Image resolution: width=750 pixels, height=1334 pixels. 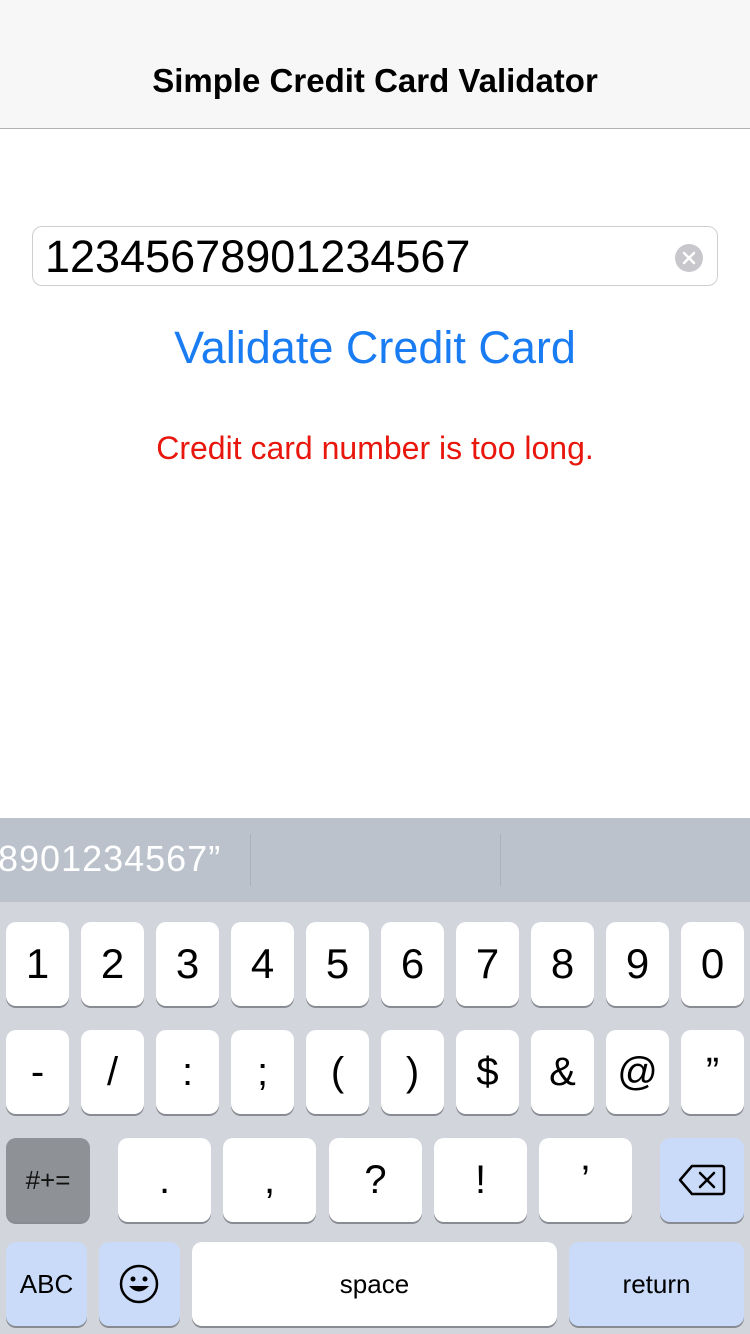 I want to click on close-icon, so click(x=689, y=258).